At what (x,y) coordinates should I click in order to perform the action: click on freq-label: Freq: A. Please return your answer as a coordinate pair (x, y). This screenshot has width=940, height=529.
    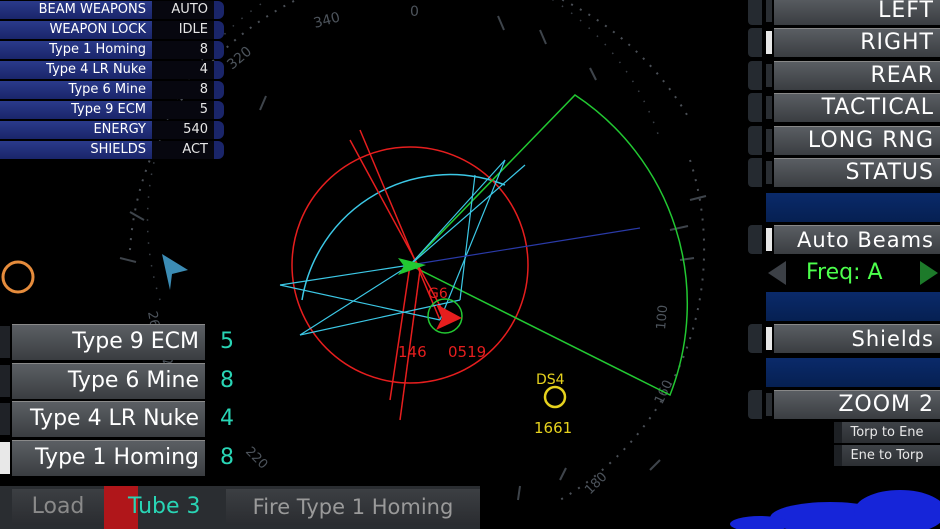
    Looking at the image, I should click on (844, 272).